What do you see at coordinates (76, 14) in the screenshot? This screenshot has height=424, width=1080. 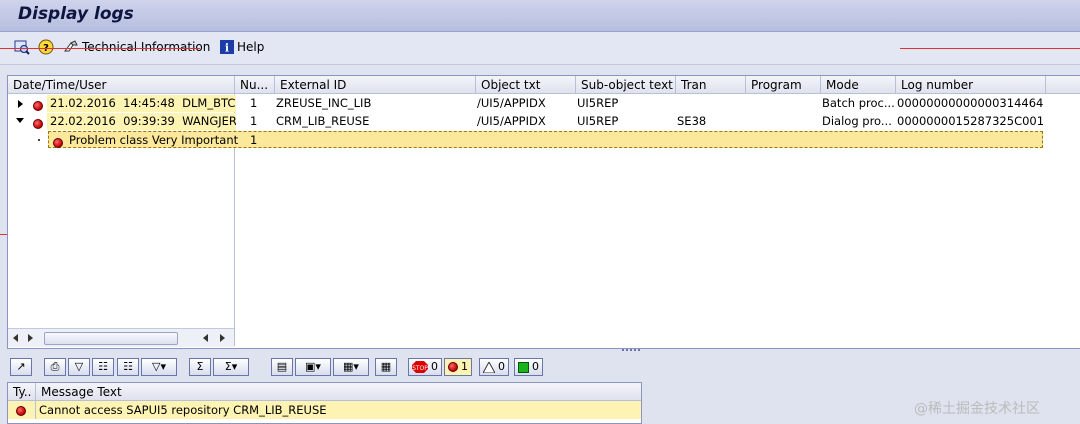 I see `page-title: Display logs` at bounding box center [76, 14].